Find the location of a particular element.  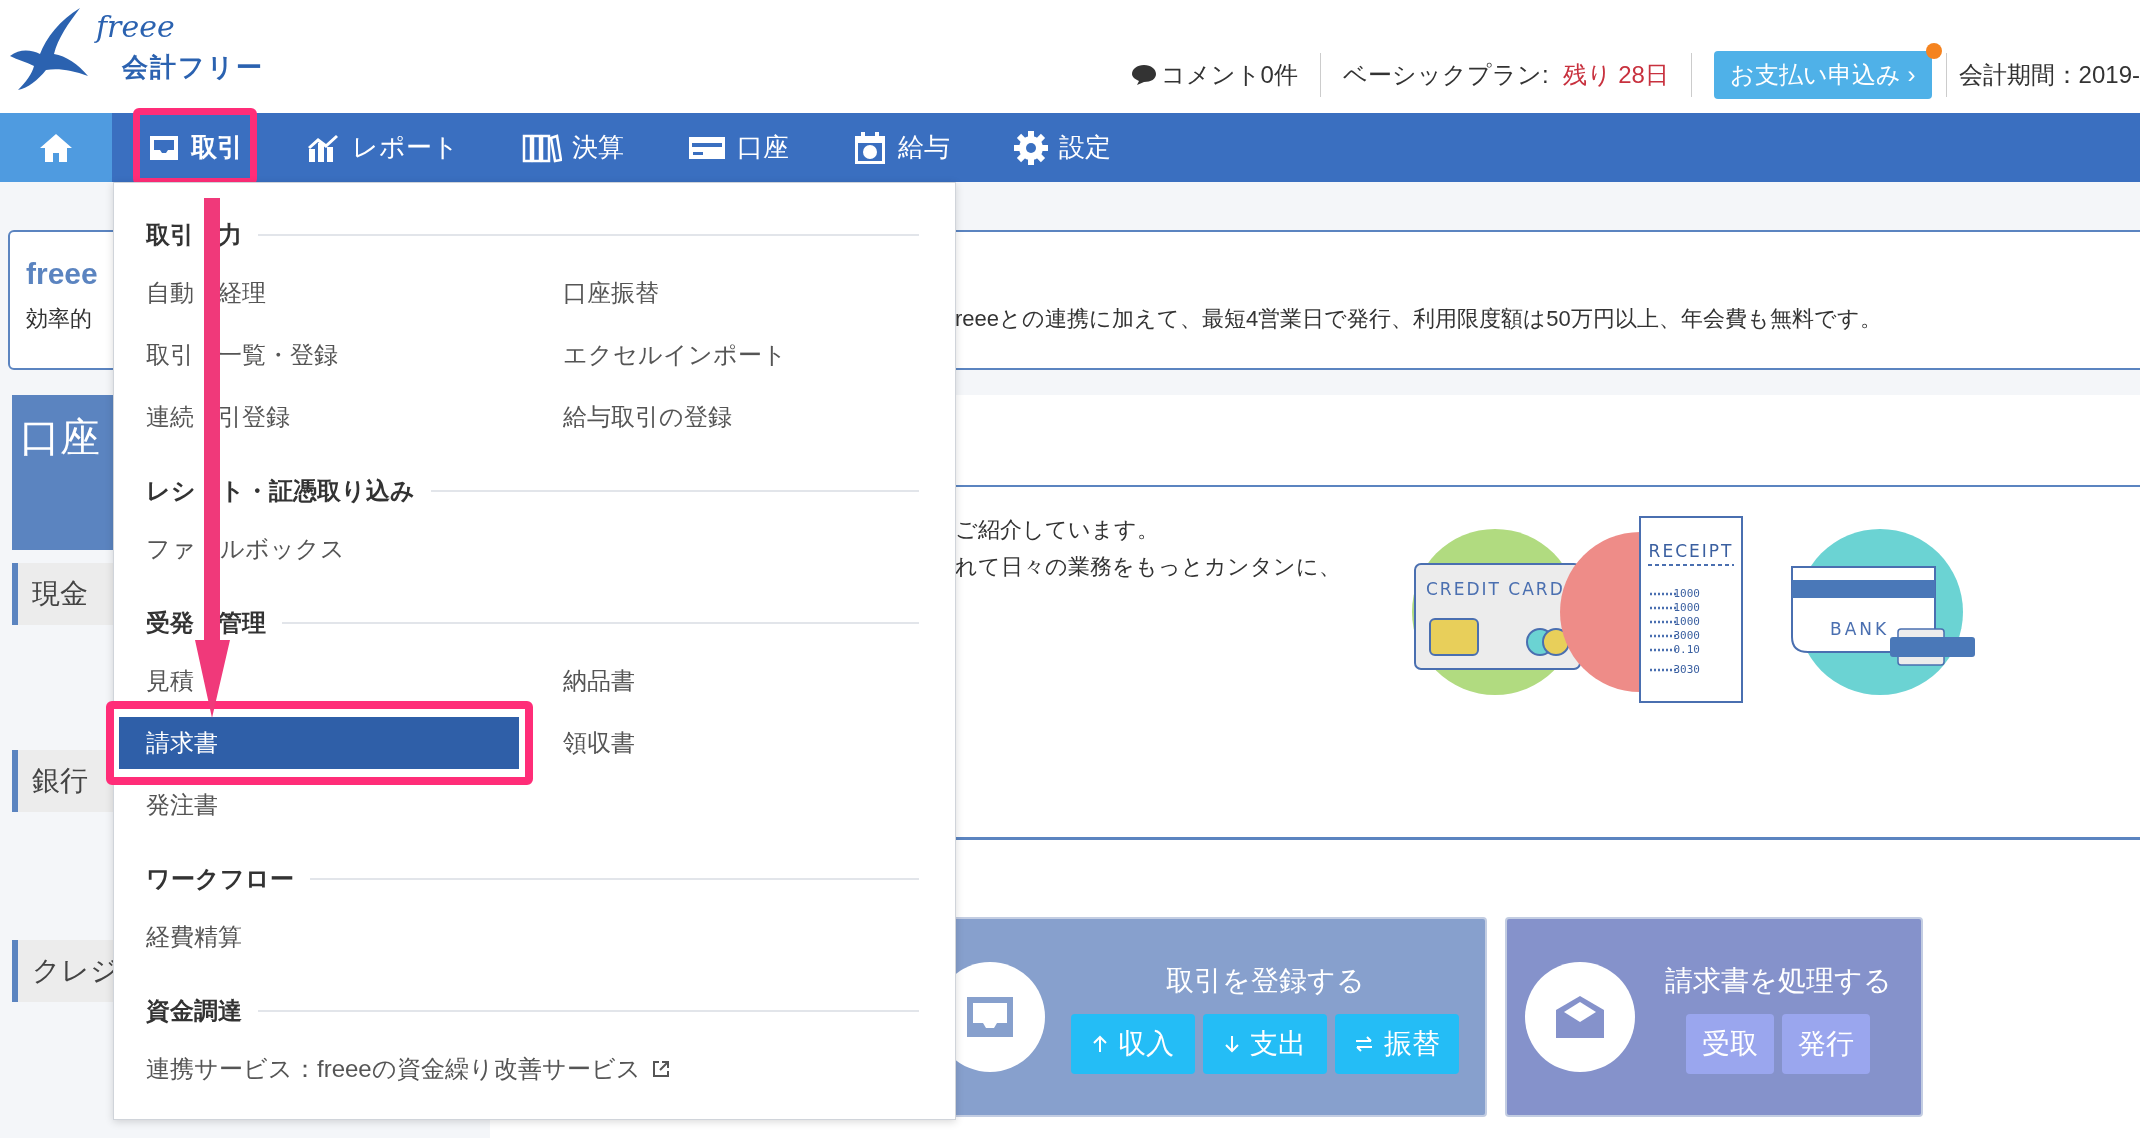

menu-item: 経費精算 is located at coordinates (194, 937).